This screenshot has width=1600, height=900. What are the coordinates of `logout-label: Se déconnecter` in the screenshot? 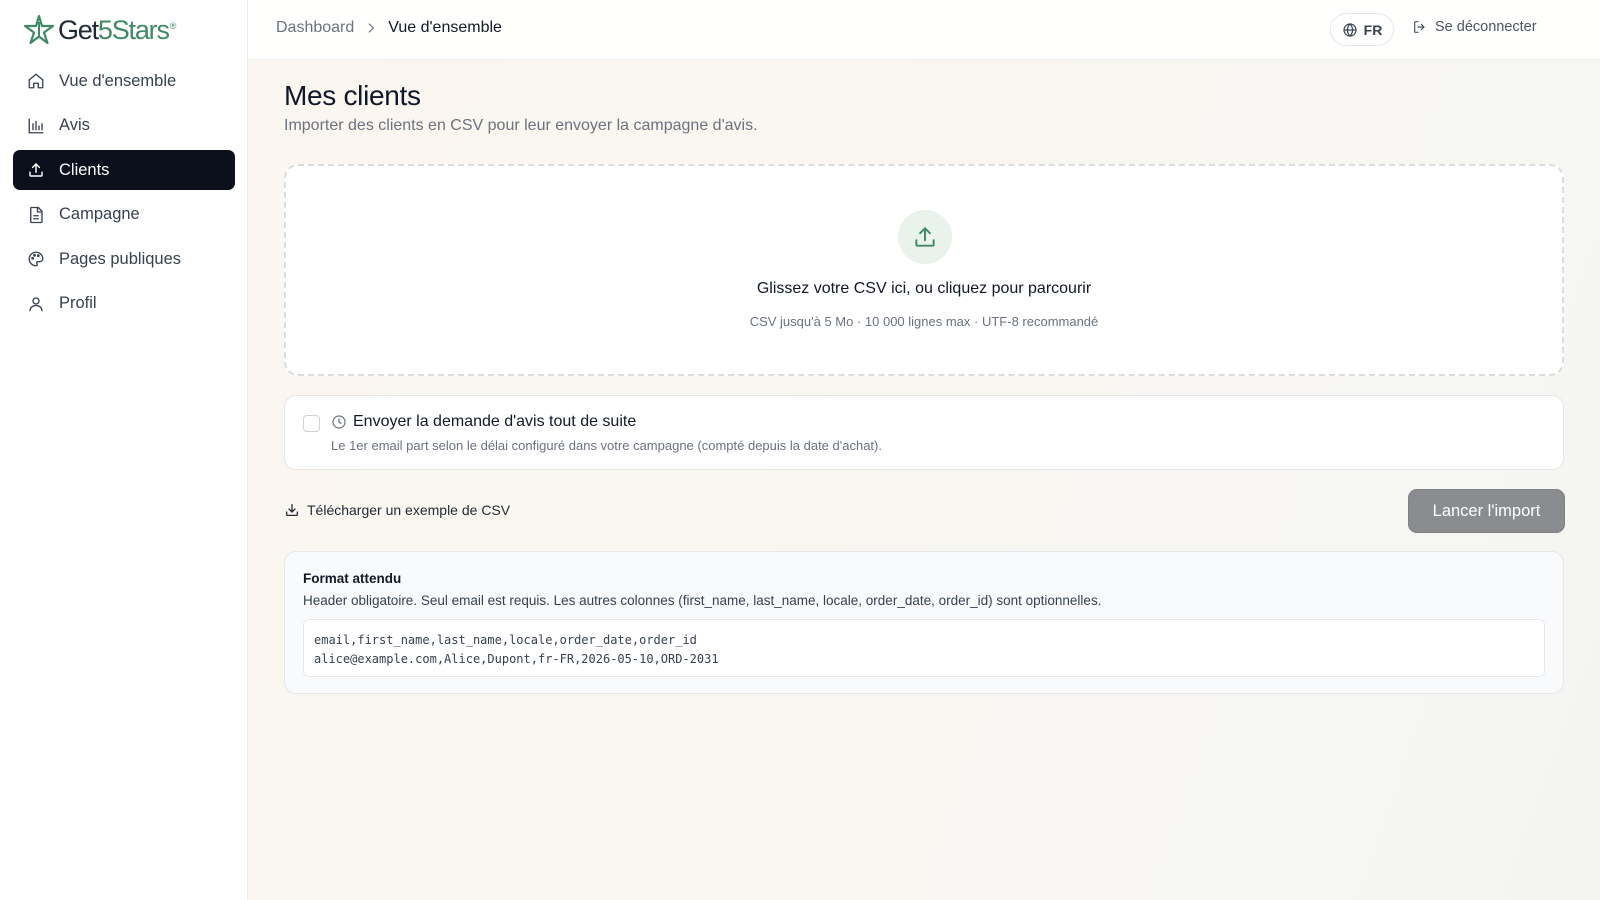 It's located at (1486, 27).